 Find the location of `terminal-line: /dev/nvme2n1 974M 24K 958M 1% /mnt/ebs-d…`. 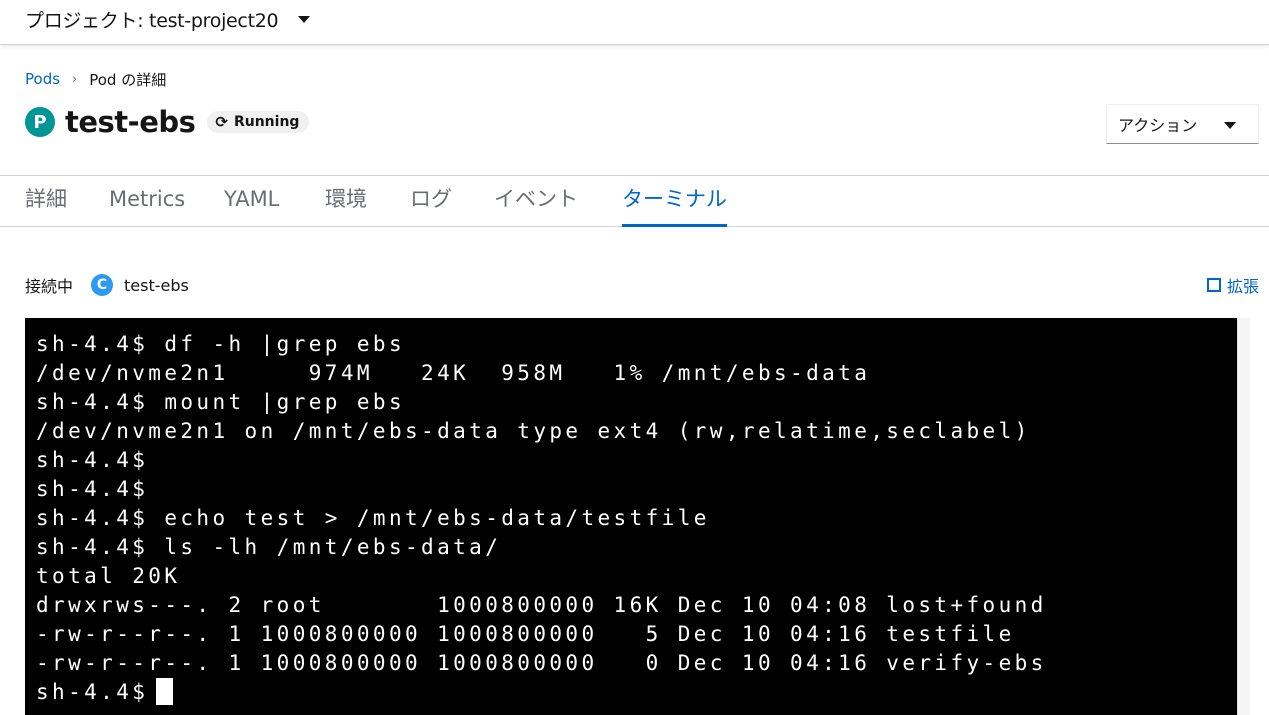

terminal-line: /dev/nvme2n1 974M 24K 958M 1% /mnt/ebs-d… is located at coordinates (453, 373).